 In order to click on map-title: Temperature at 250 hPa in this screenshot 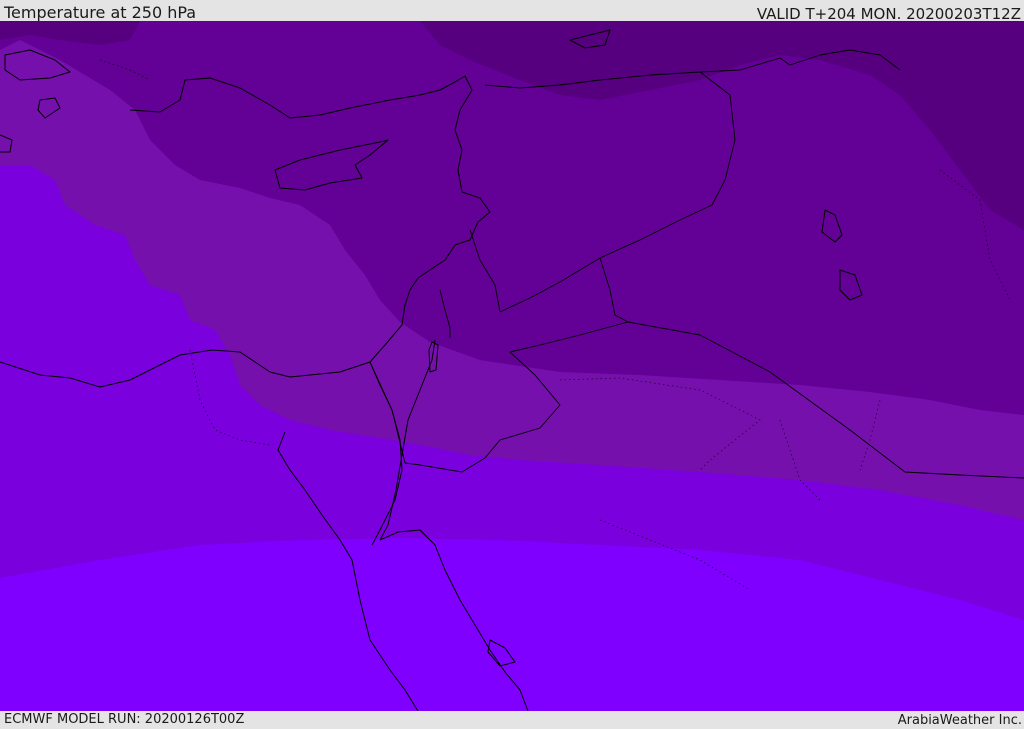, I will do `click(100, 12)`.